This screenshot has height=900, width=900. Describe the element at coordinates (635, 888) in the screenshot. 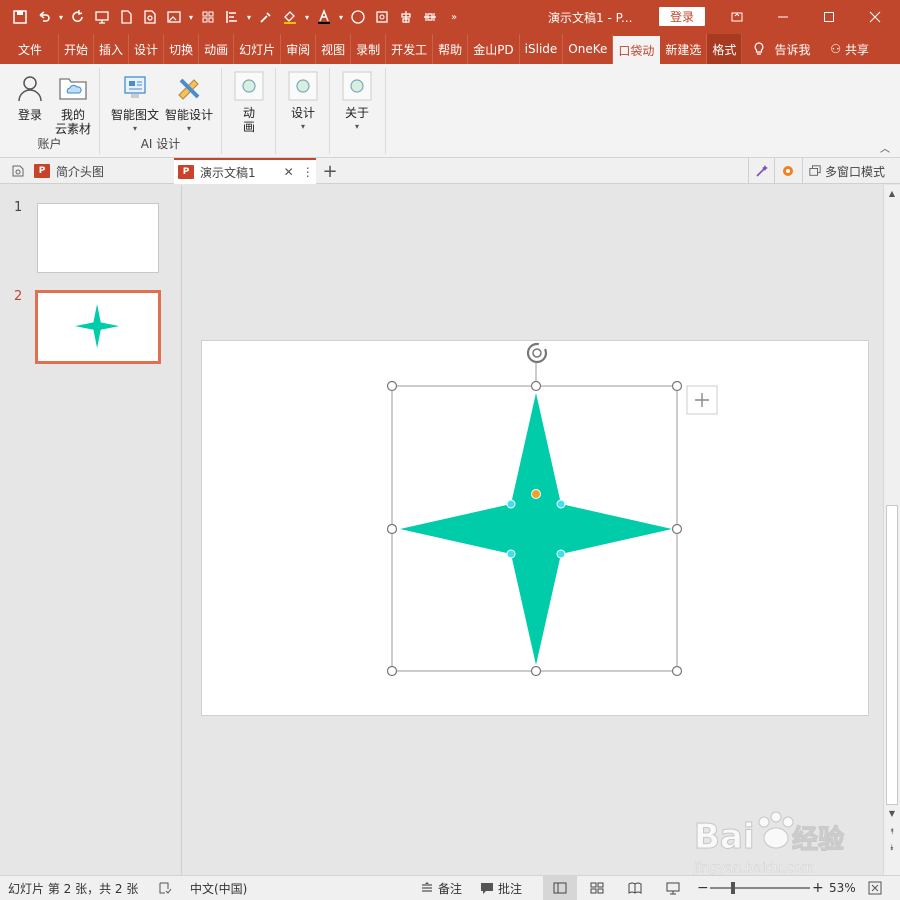

I see `reading-view-icon` at that location.